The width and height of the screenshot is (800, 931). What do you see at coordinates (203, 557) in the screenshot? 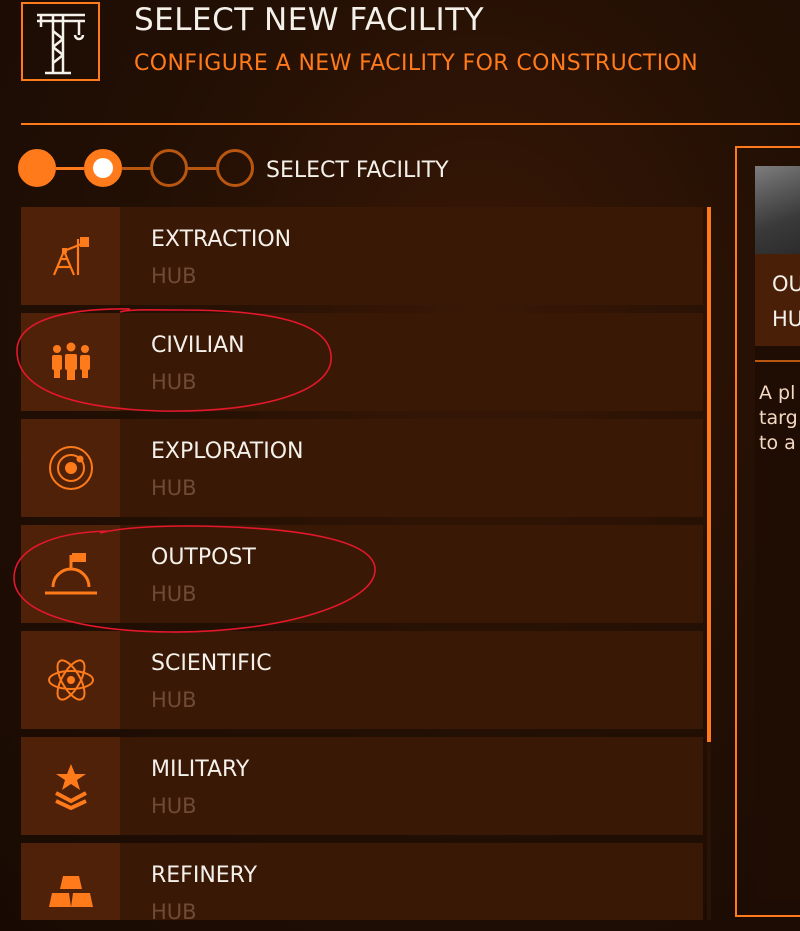
I see `facility-name: OUTPOST` at bounding box center [203, 557].